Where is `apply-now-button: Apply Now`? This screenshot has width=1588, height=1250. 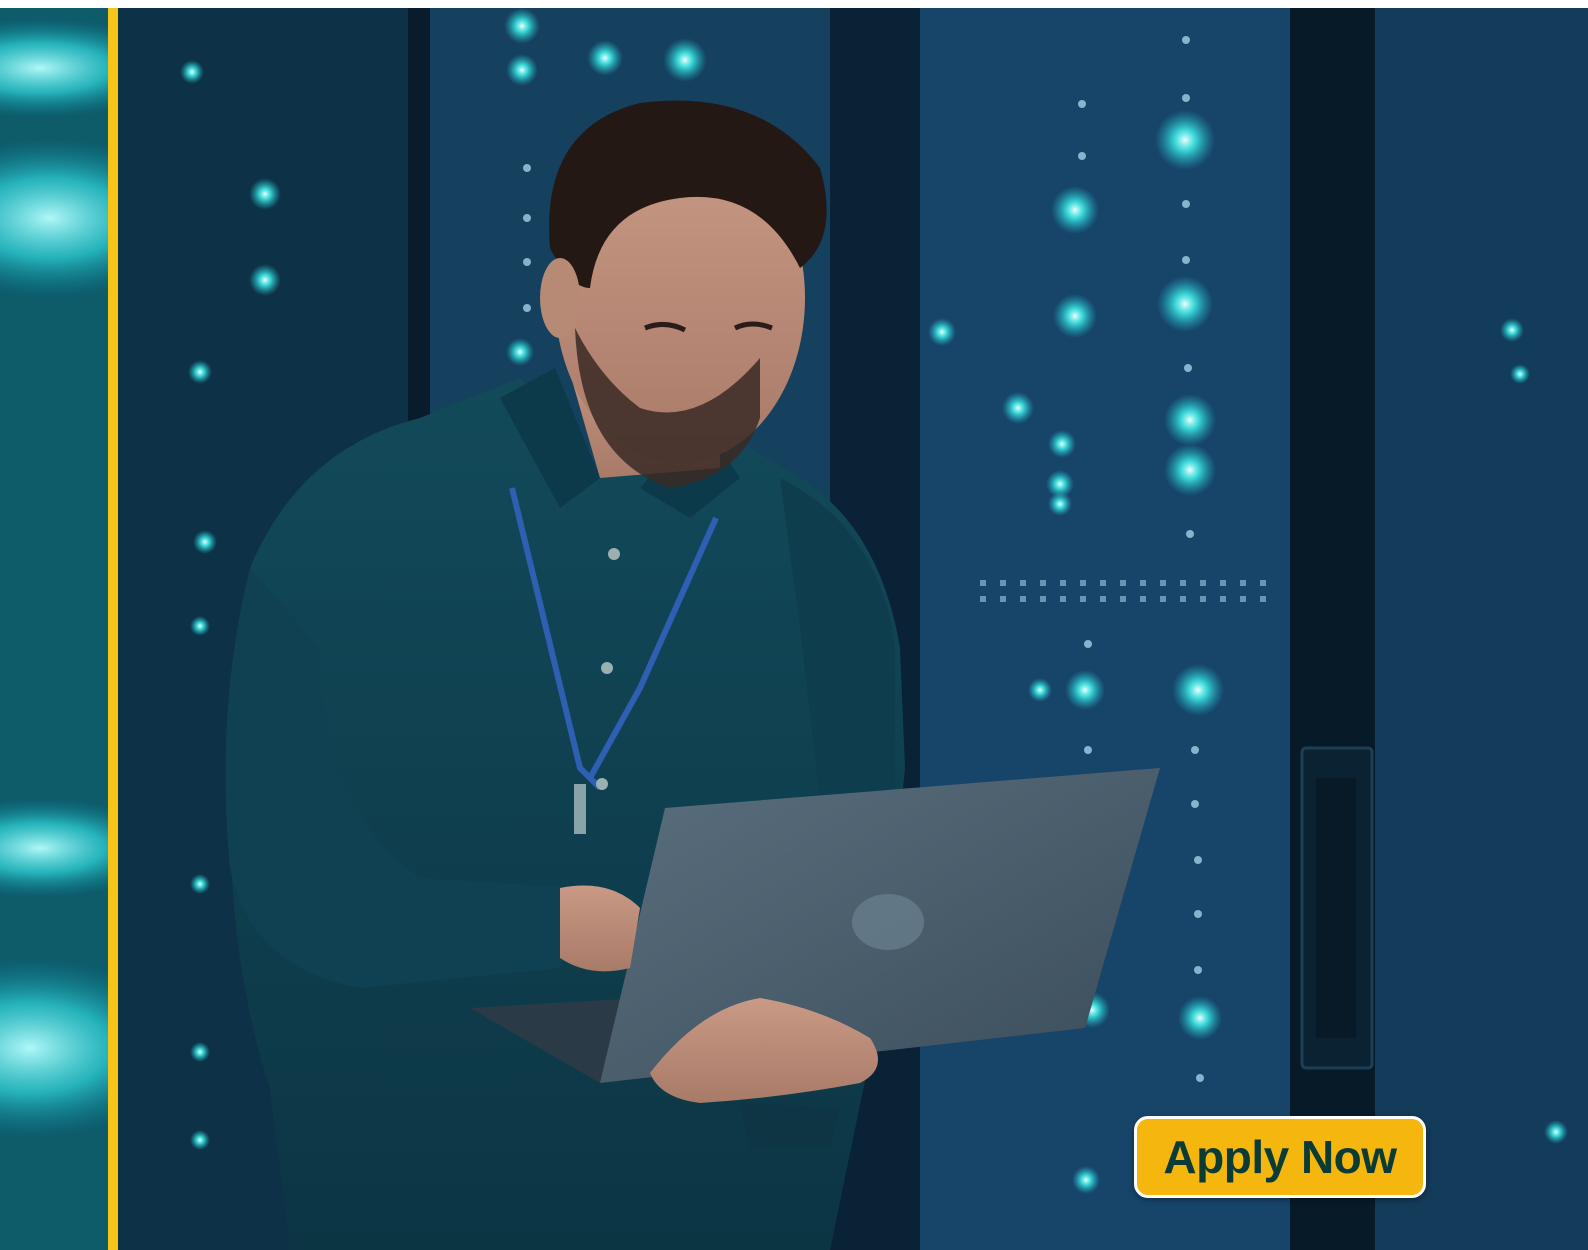
apply-now-button: Apply Now is located at coordinates (1280, 1157).